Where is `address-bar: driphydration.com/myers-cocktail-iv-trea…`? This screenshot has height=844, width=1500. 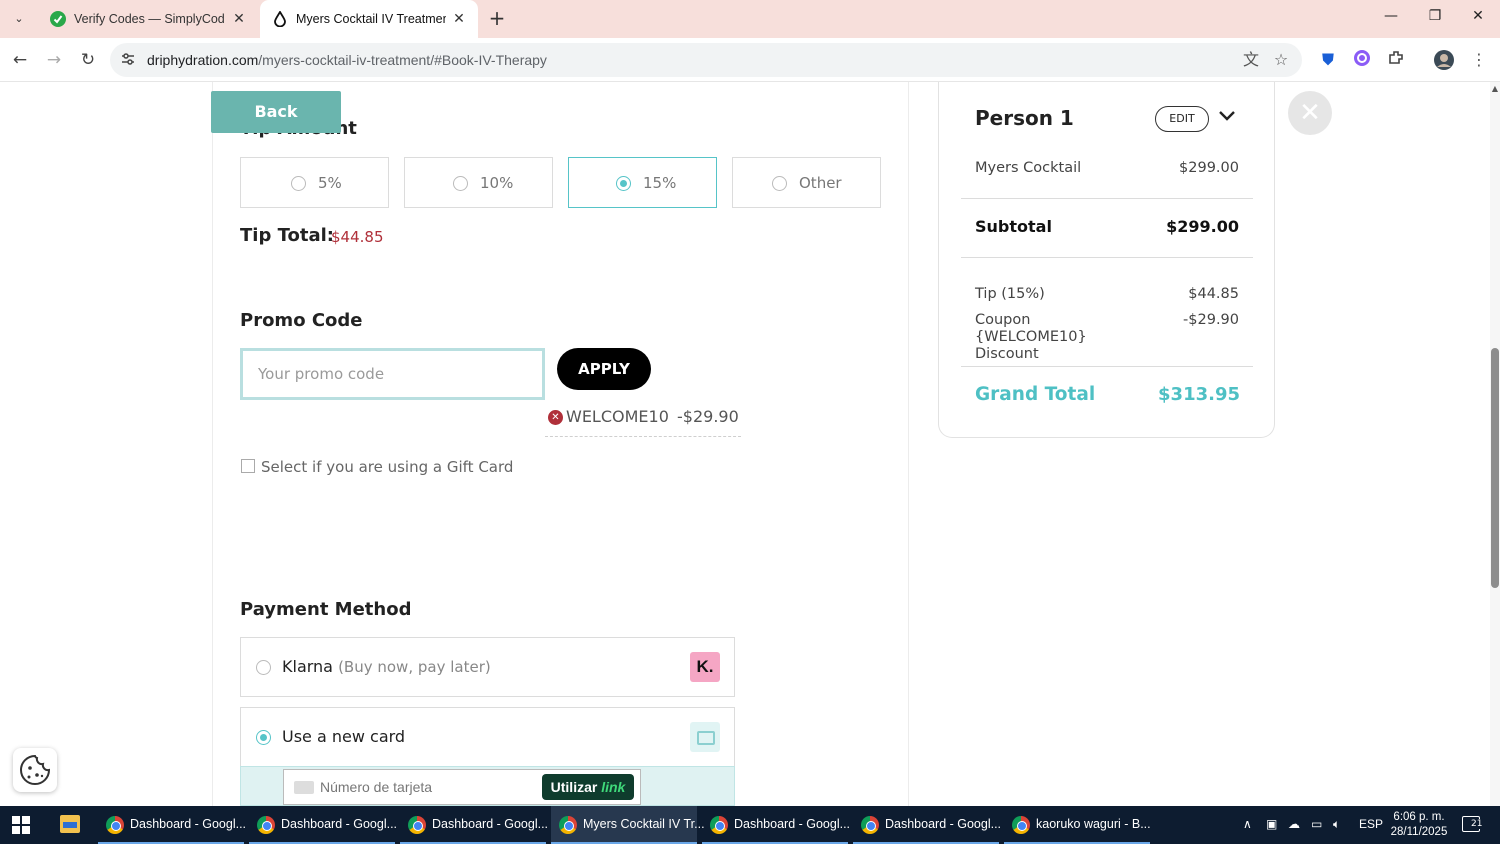 address-bar: driphydration.com/myers-cocktail-iv-trea… is located at coordinates (706, 60).